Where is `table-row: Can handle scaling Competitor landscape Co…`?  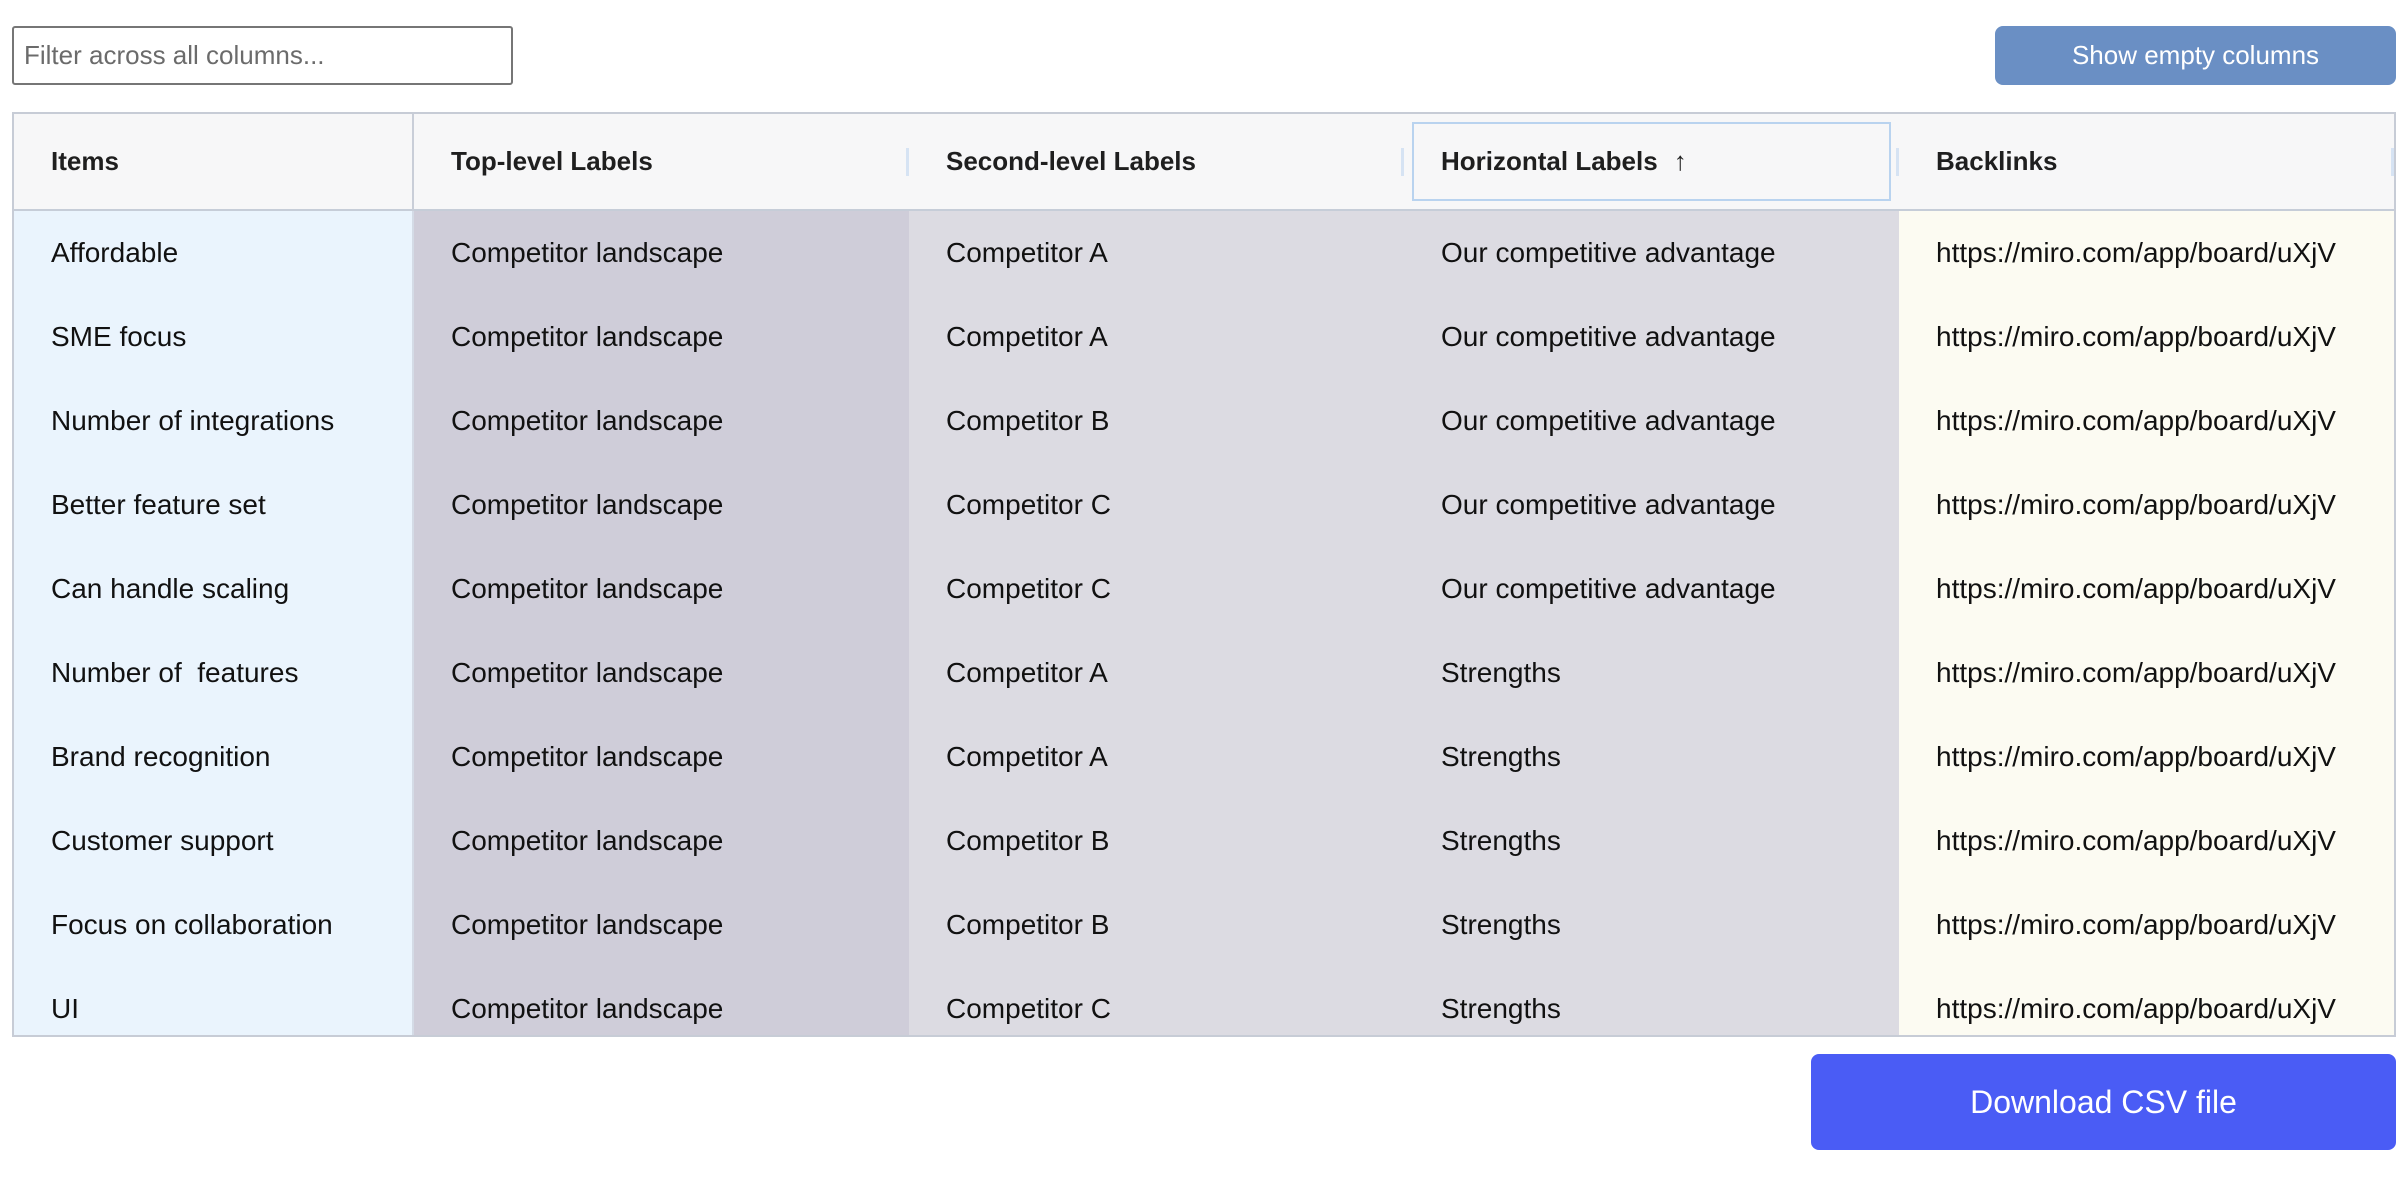 table-row: Can handle scaling Competitor landscape Co… is located at coordinates (1204, 589).